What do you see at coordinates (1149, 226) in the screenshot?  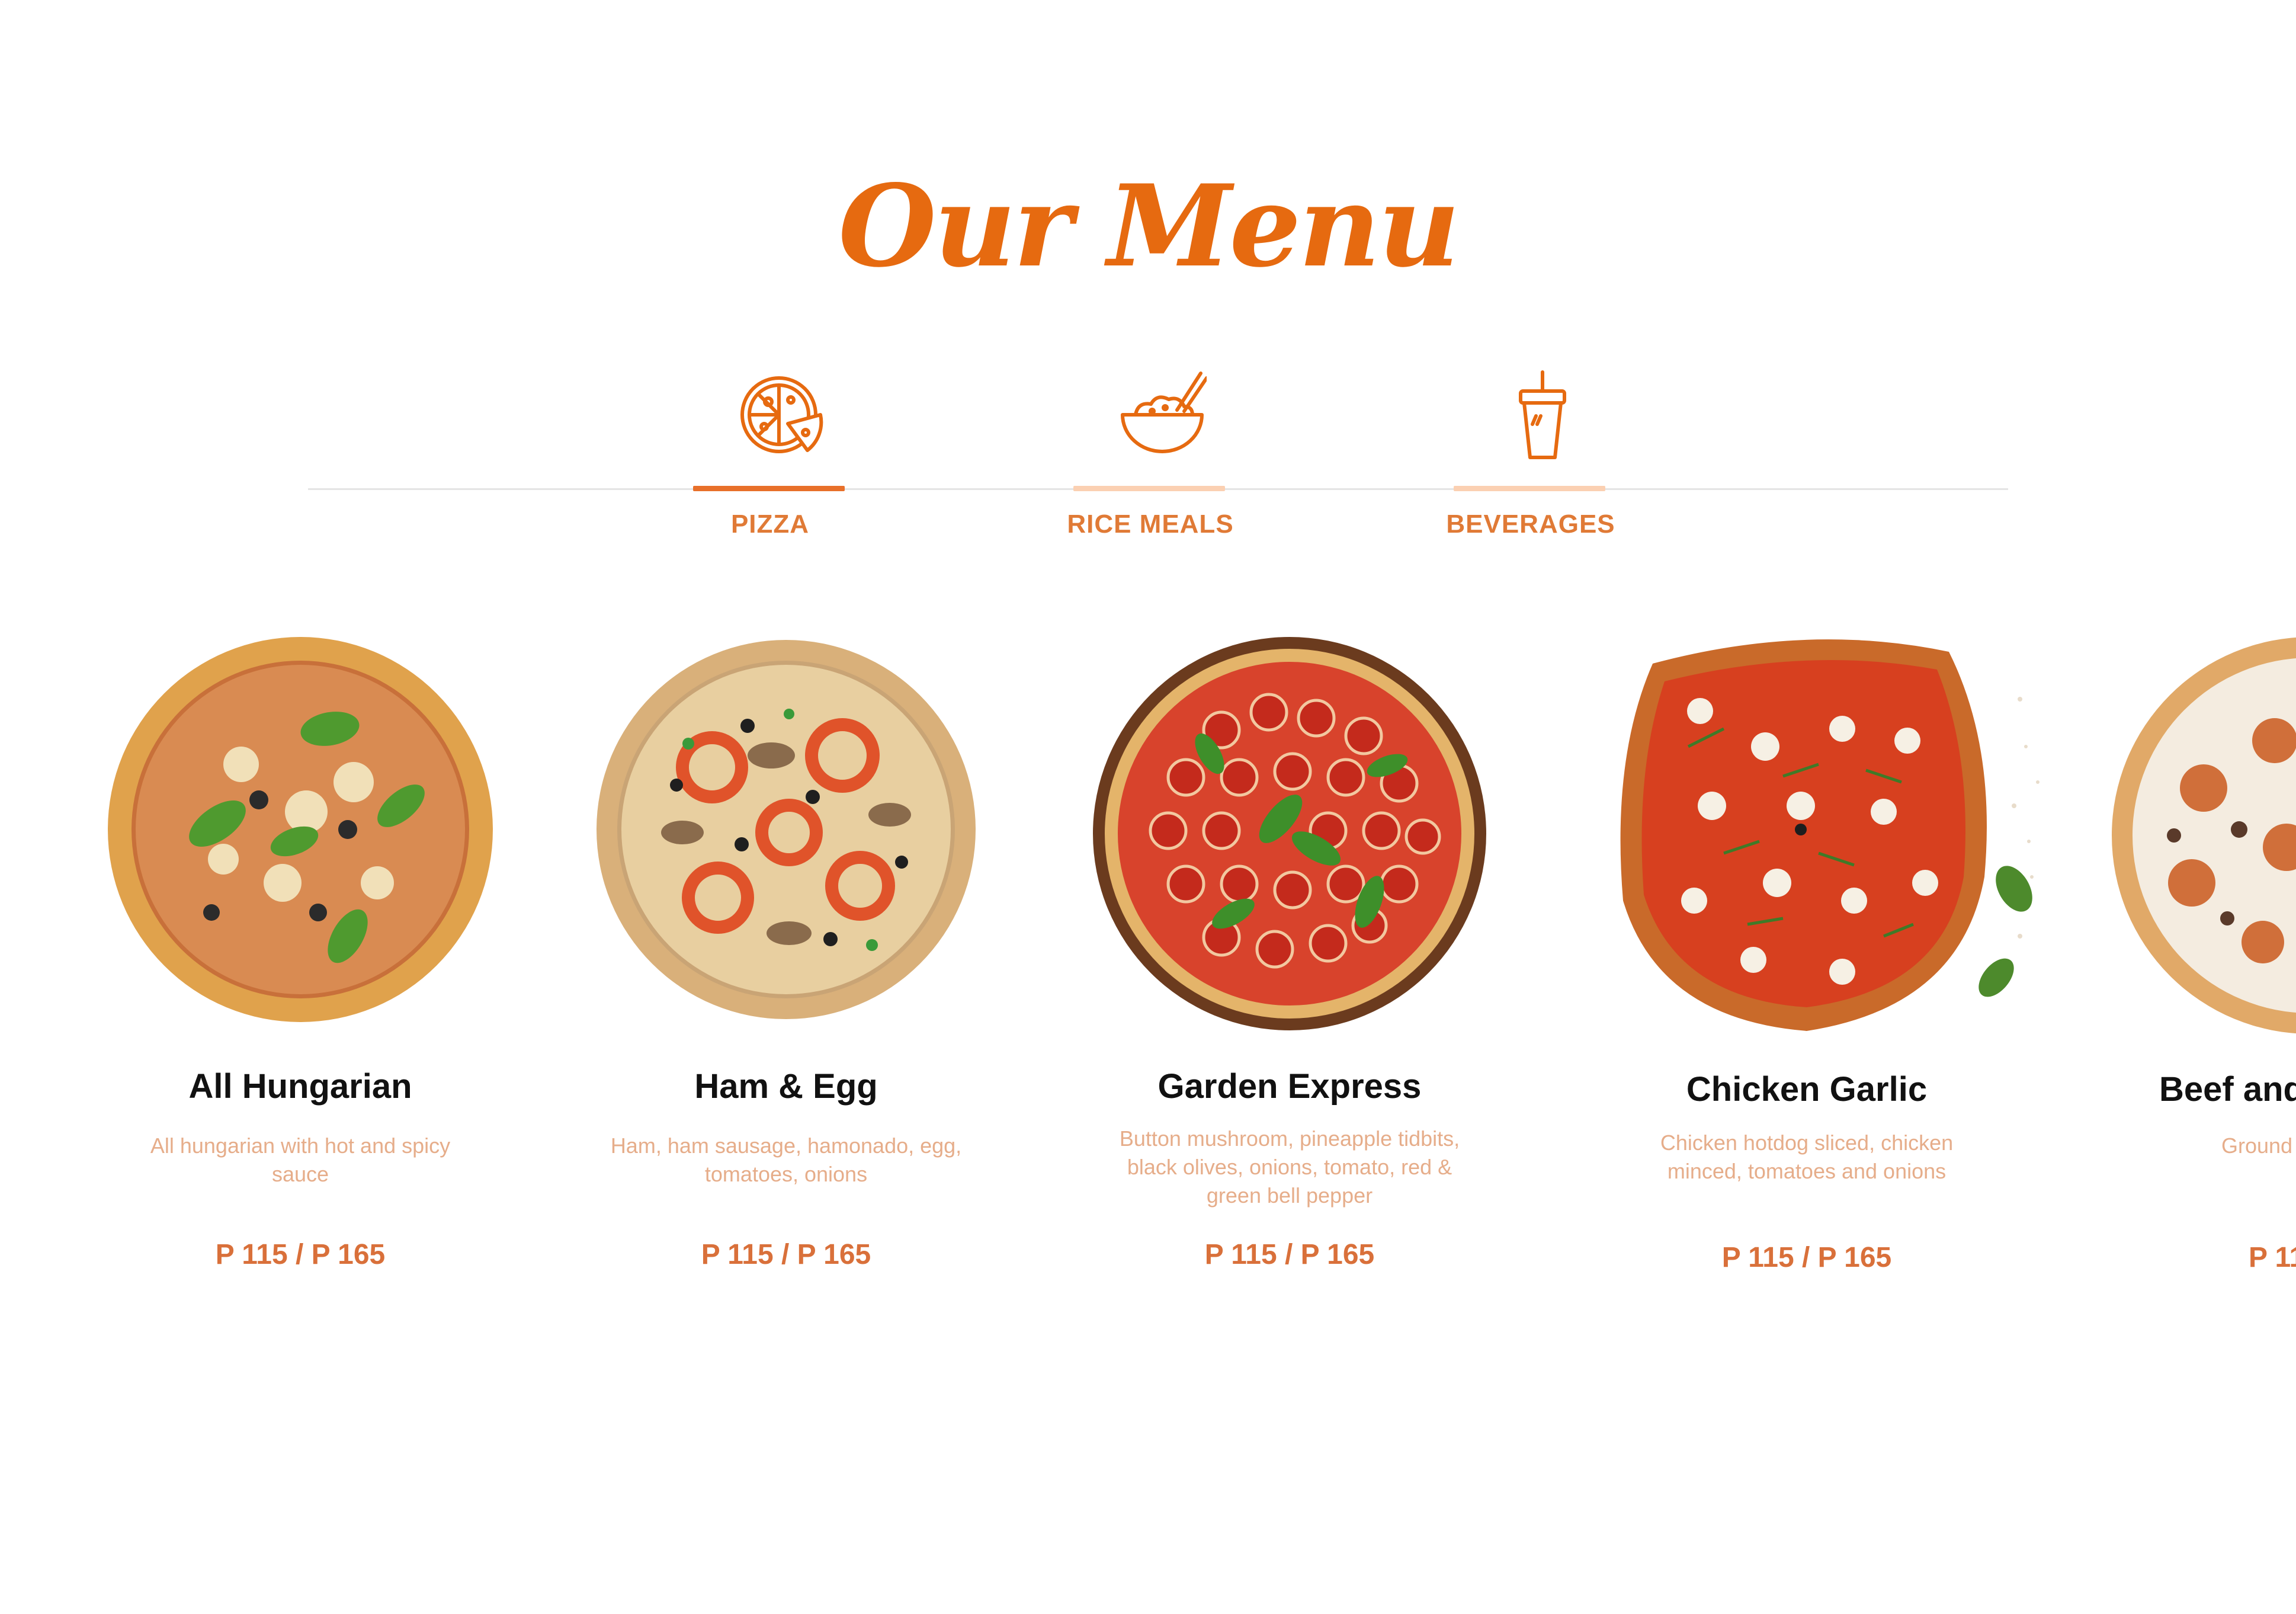 I see `page-title: Our Menu` at bounding box center [1149, 226].